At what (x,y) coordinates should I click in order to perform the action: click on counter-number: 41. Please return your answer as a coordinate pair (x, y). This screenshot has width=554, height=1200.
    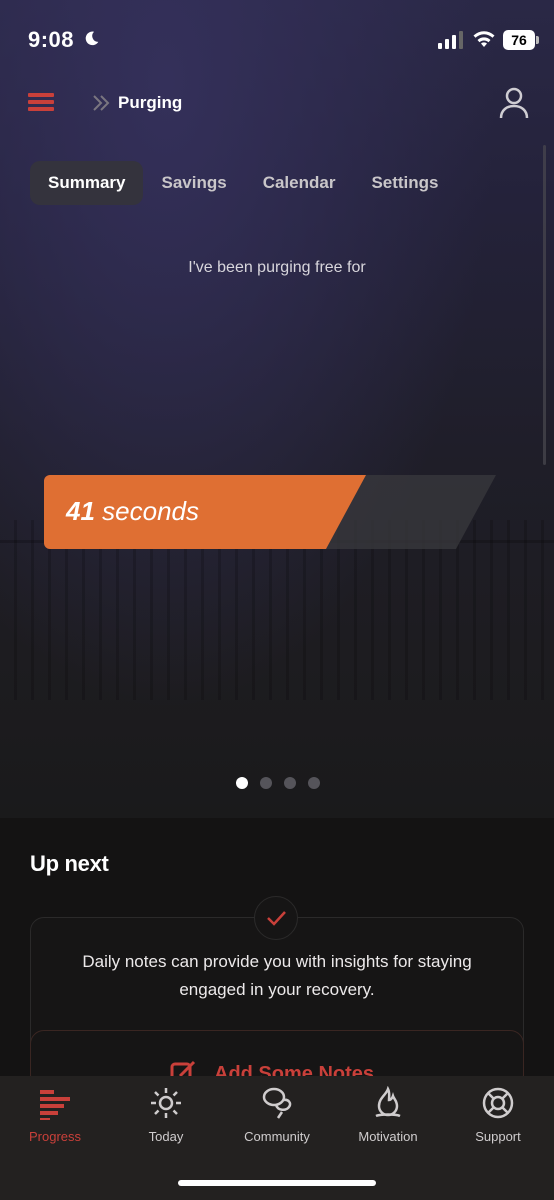
    Looking at the image, I should click on (80, 511).